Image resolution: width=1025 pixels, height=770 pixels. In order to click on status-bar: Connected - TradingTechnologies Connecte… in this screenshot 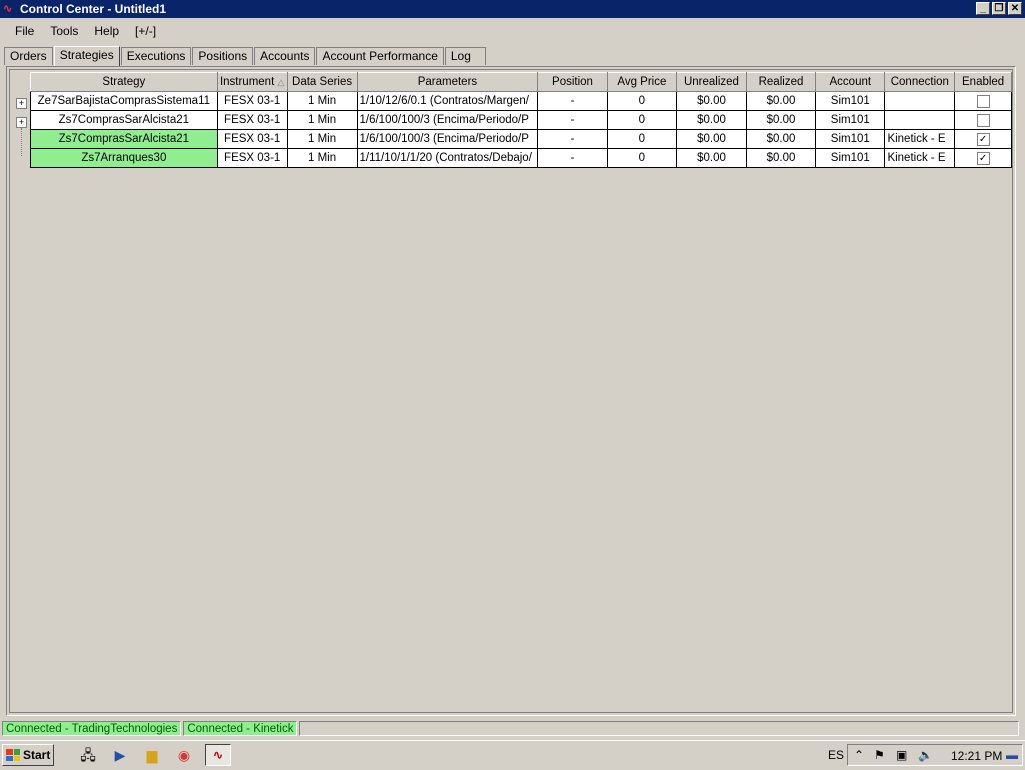, I will do `click(512, 729)`.